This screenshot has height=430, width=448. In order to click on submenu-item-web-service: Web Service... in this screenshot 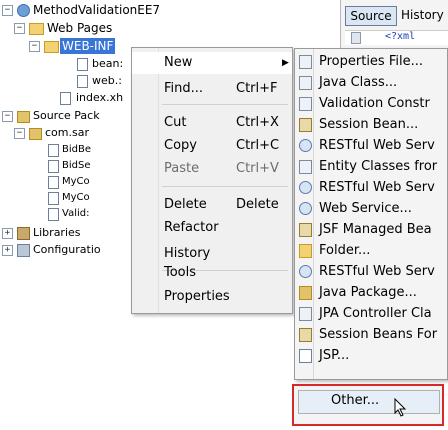, I will do `click(371, 208)`.